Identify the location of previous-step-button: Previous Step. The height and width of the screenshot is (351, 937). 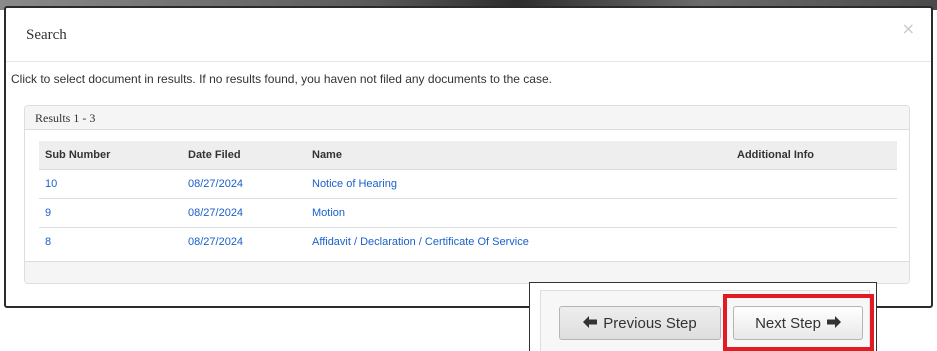
(640, 323).